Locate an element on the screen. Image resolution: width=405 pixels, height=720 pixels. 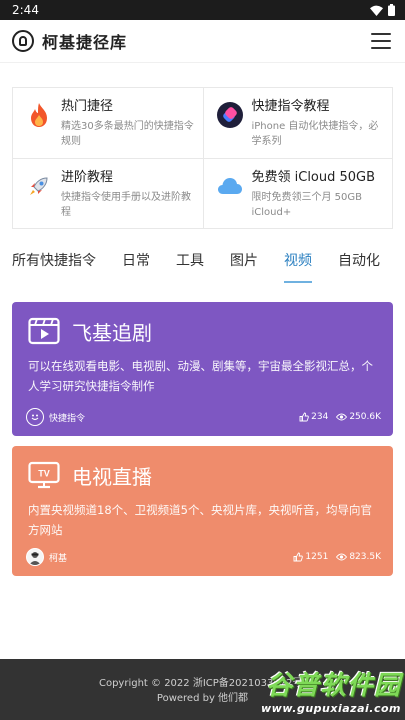
tab-images: 图片 is located at coordinates (244, 265).